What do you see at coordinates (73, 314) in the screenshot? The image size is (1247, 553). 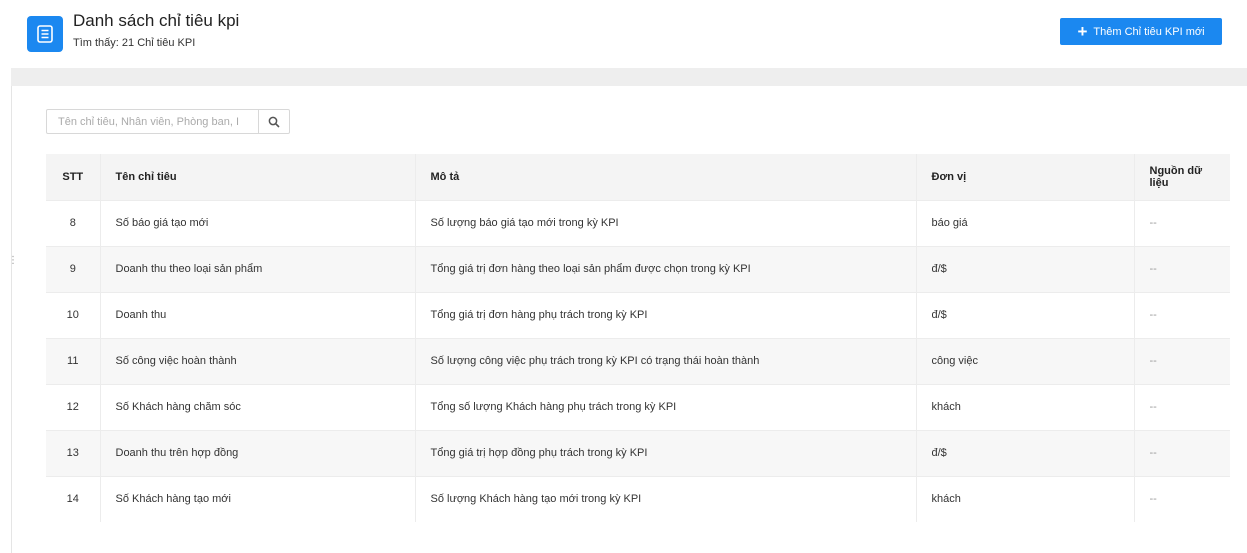 I see `cell-stt: 10` at bounding box center [73, 314].